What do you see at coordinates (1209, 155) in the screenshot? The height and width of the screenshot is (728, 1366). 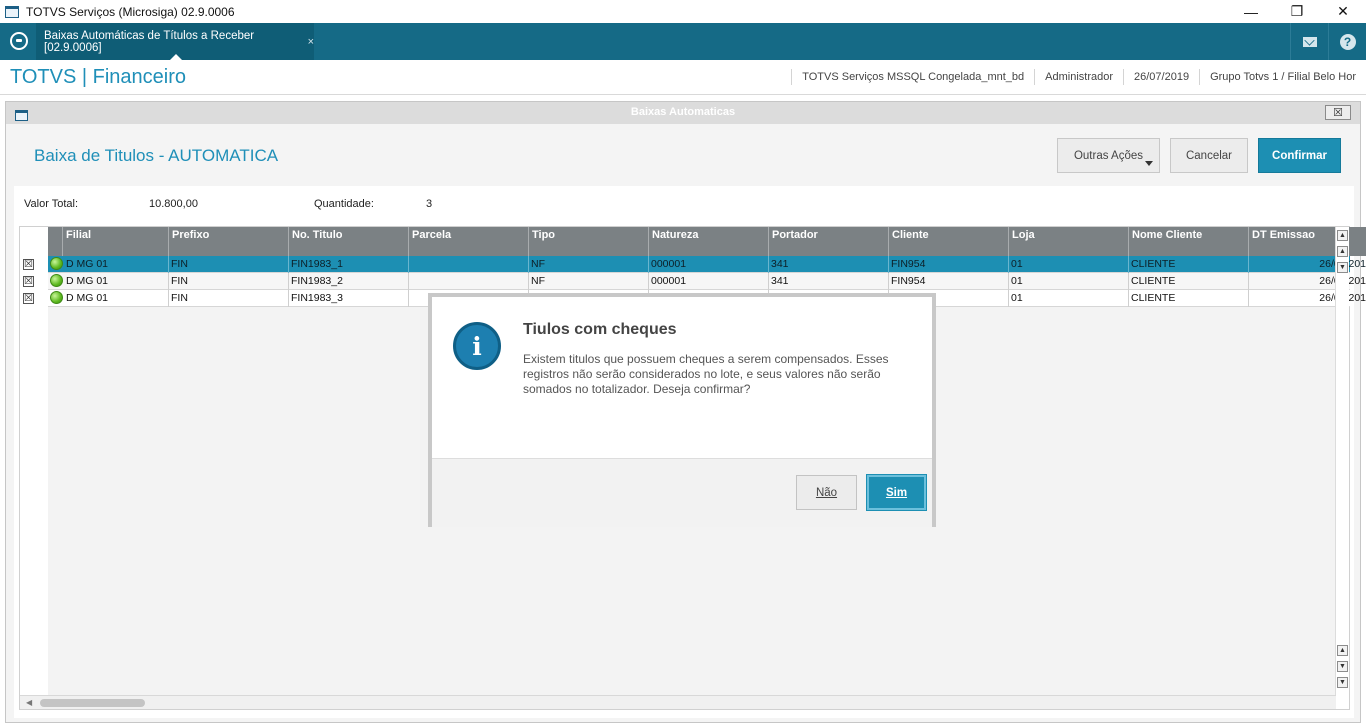 I see `cancel-button: Cancelar` at bounding box center [1209, 155].